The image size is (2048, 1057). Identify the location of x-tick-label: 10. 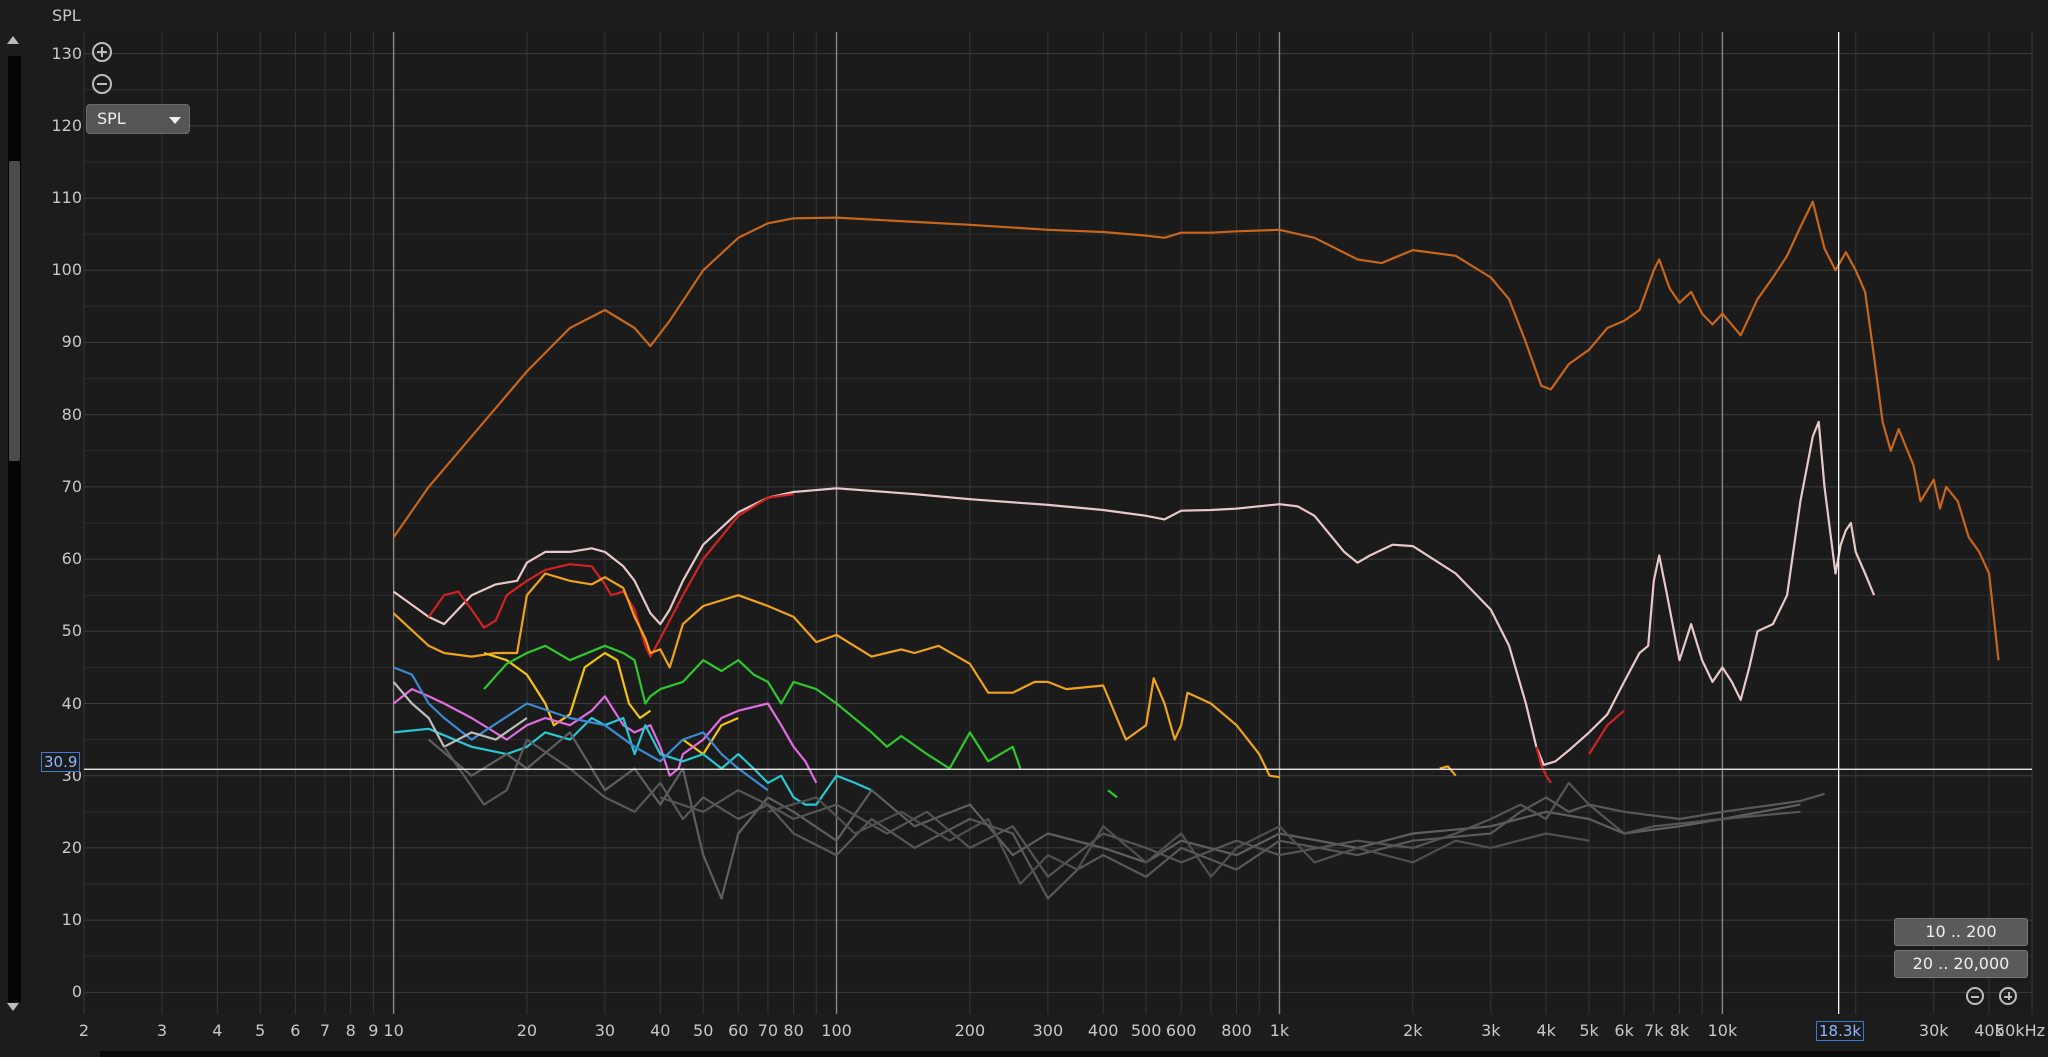
(393, 1030).